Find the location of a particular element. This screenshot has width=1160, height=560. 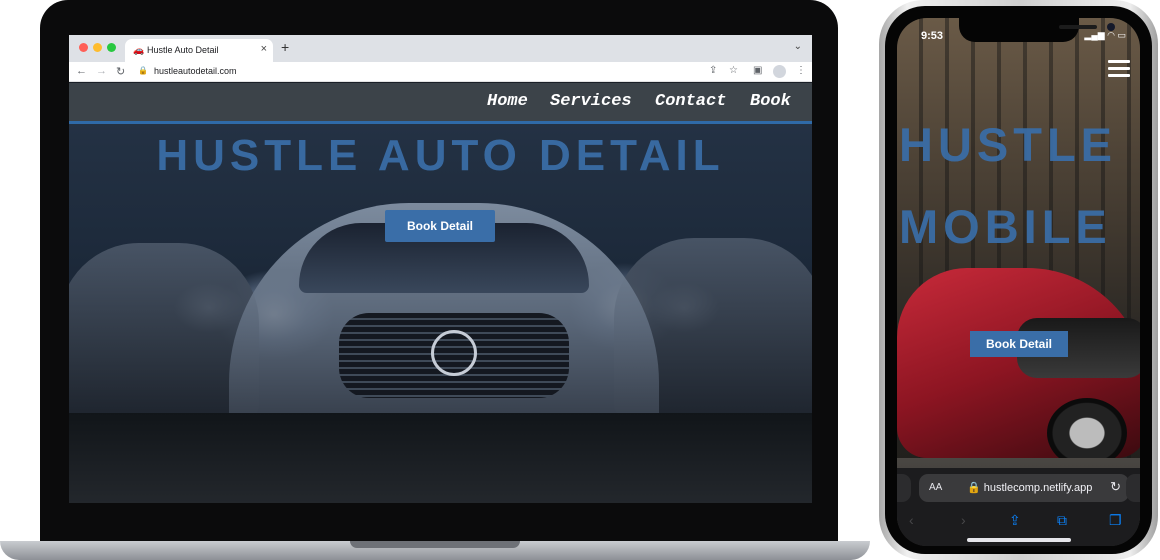

previous-tab-peek is located at coordinates (904, 488).